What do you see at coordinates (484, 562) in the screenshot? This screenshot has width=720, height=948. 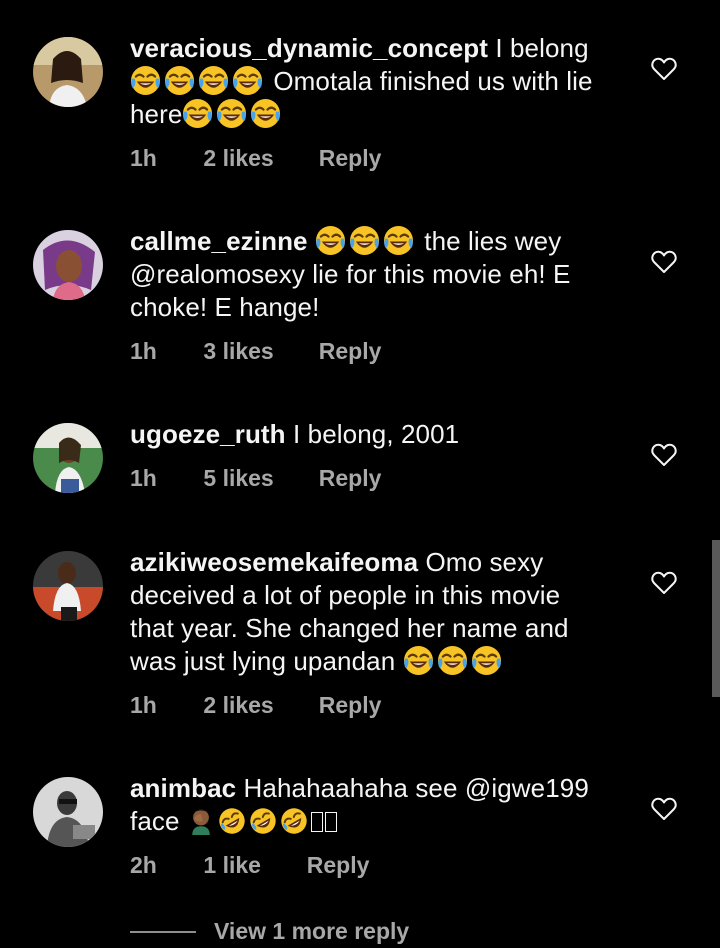 I see `comment-text: Omo sexy` at bounding box center [484, 562].